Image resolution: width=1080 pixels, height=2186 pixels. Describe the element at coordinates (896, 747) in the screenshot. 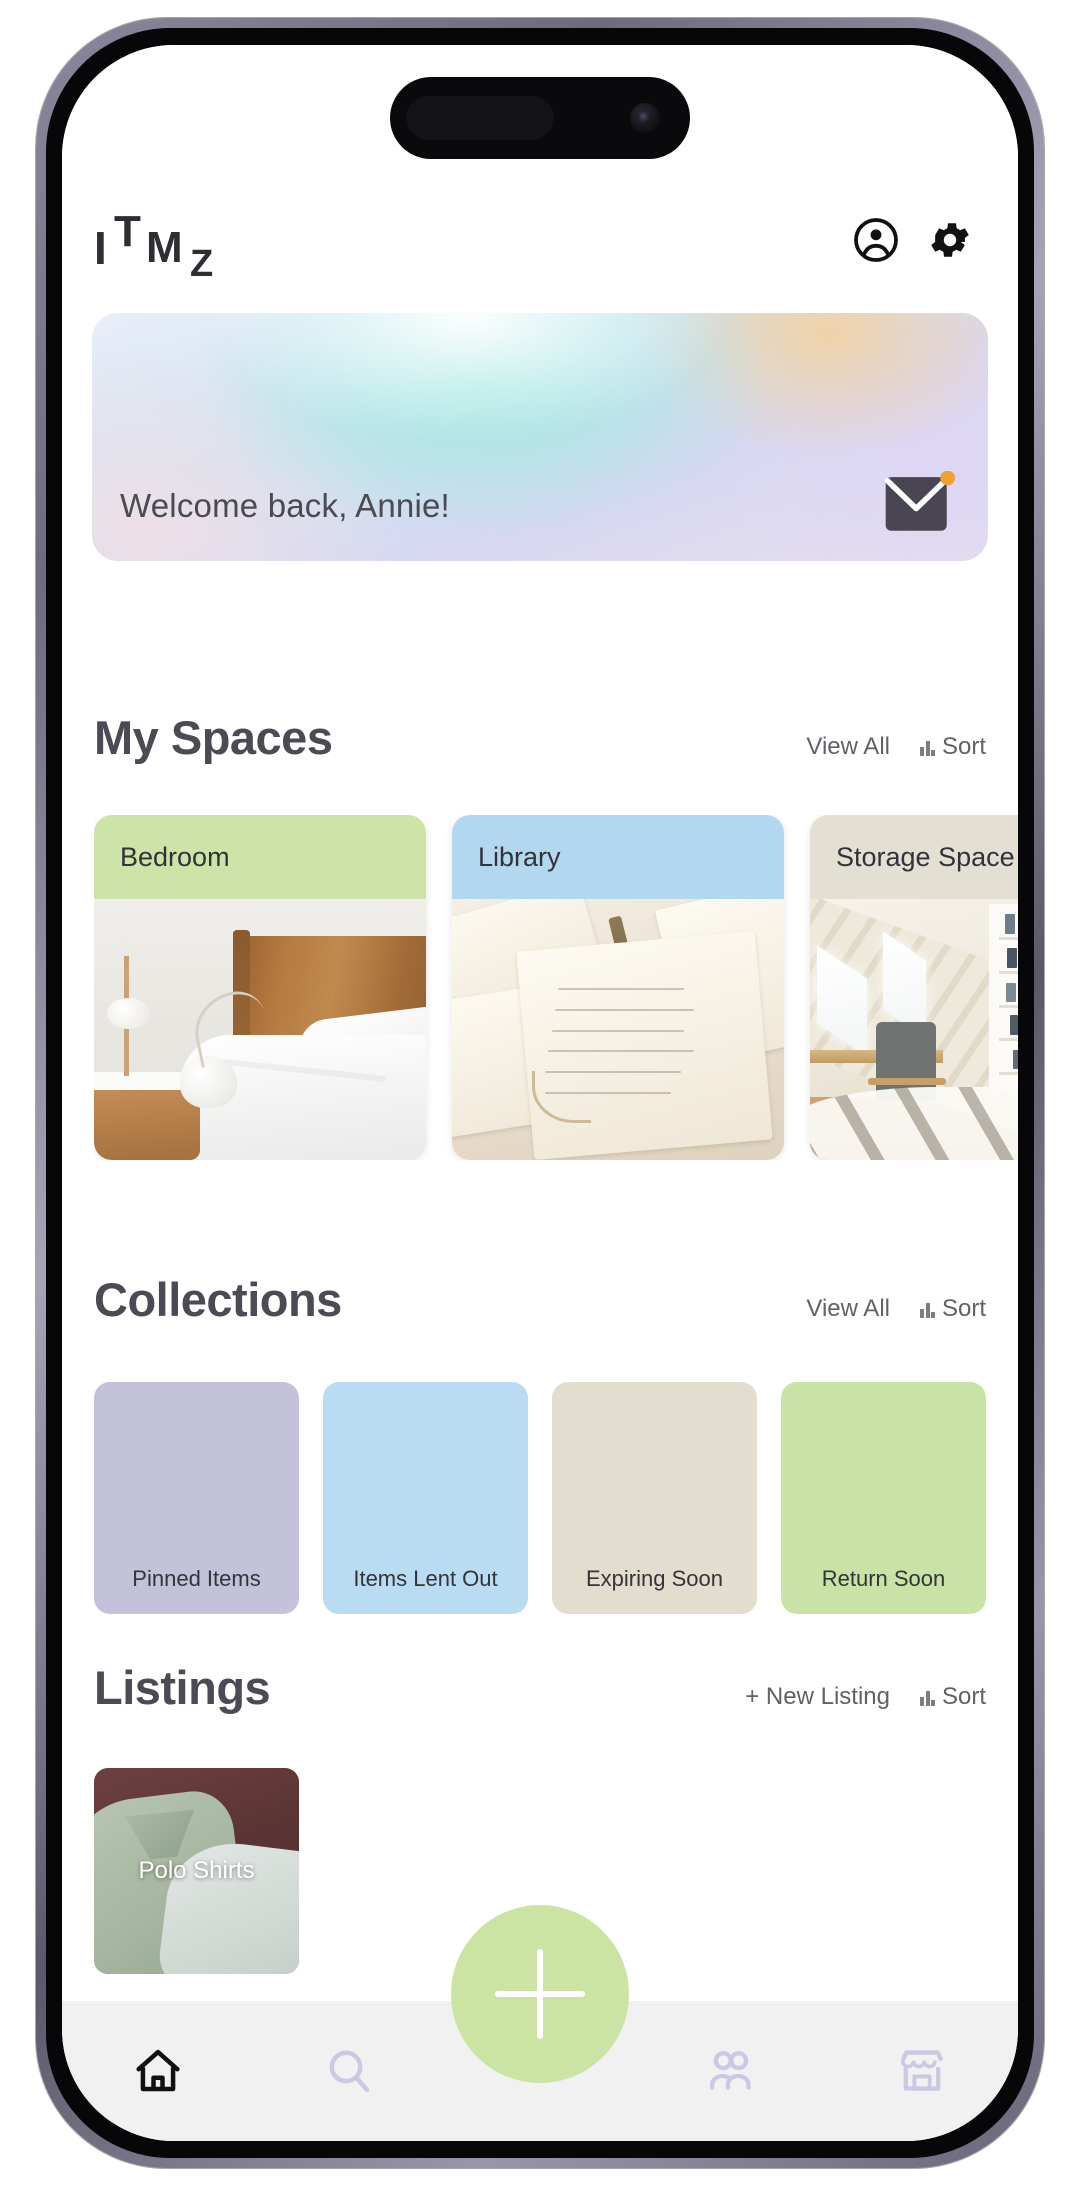

I see `spaces-actions: View All Sort` at that location.